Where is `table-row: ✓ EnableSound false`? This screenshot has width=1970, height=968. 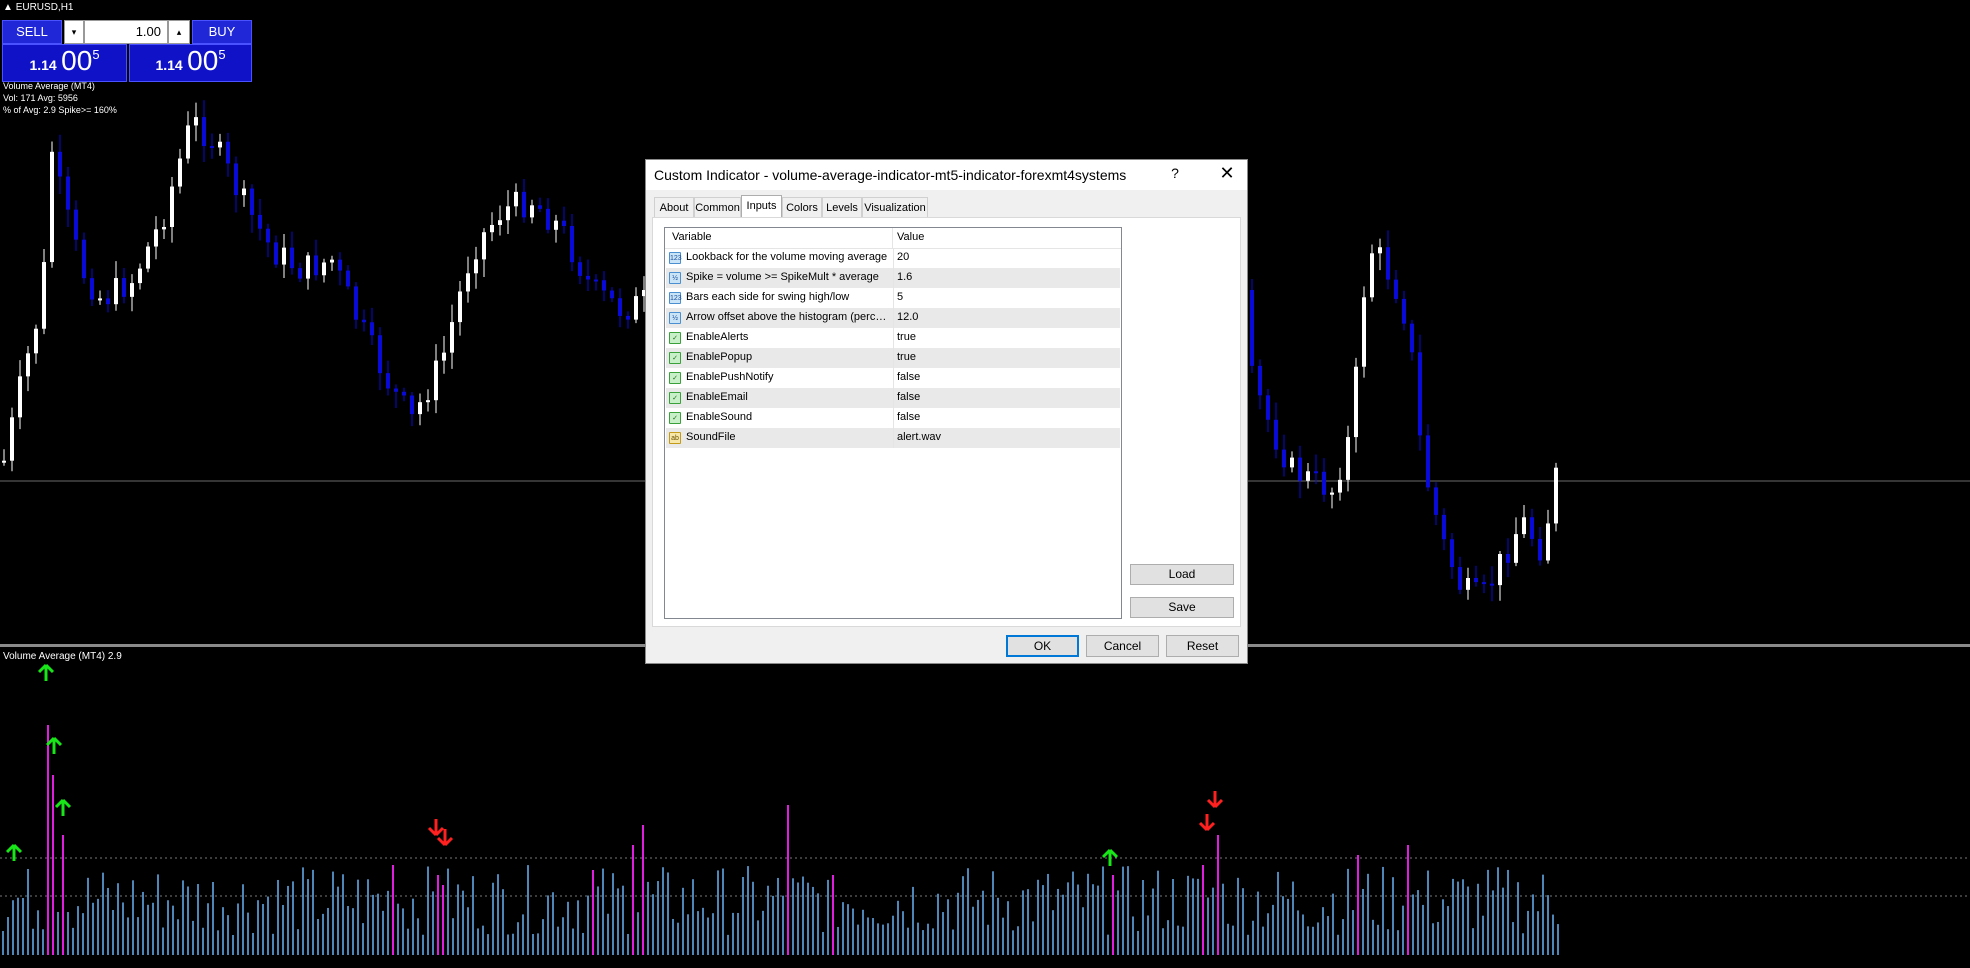
table-row: ✓ EnableSound false is located at coordinates (893, 418).